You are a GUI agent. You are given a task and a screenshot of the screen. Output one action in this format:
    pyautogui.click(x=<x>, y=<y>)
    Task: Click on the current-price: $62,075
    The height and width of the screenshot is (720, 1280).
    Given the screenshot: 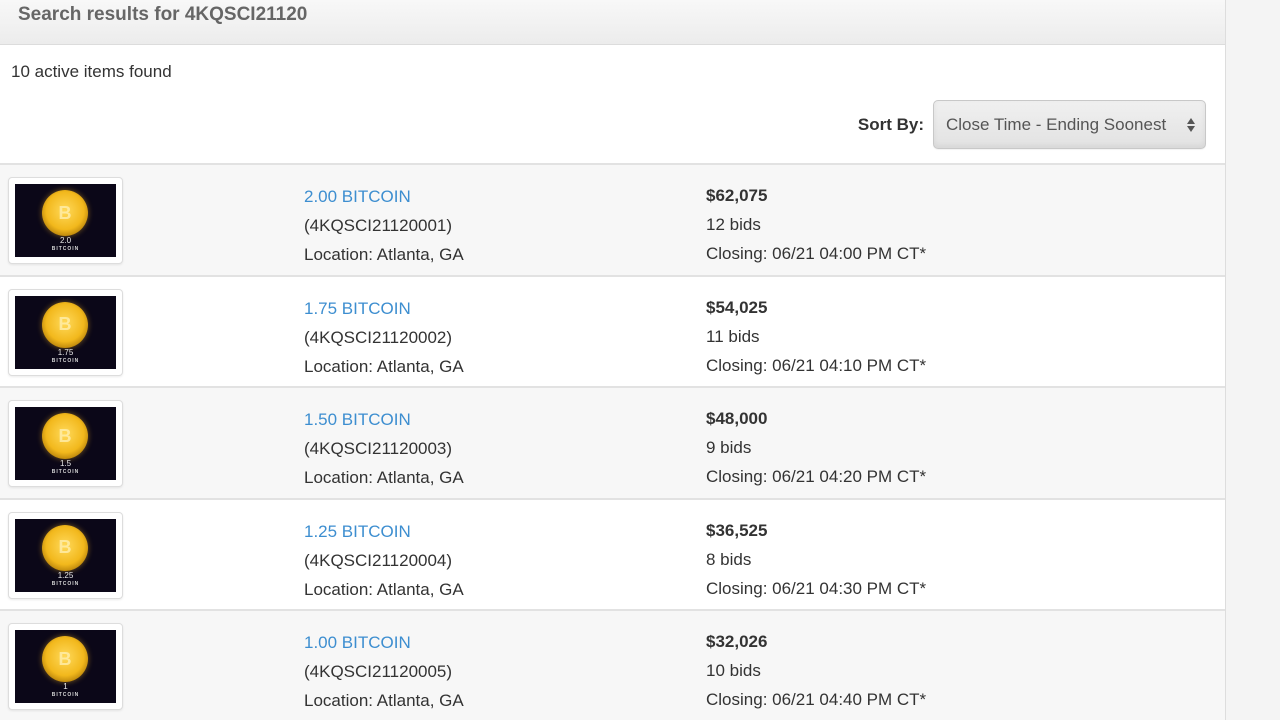 What is the action you would take?
    pyautogui.click(x=737, y=195)
    